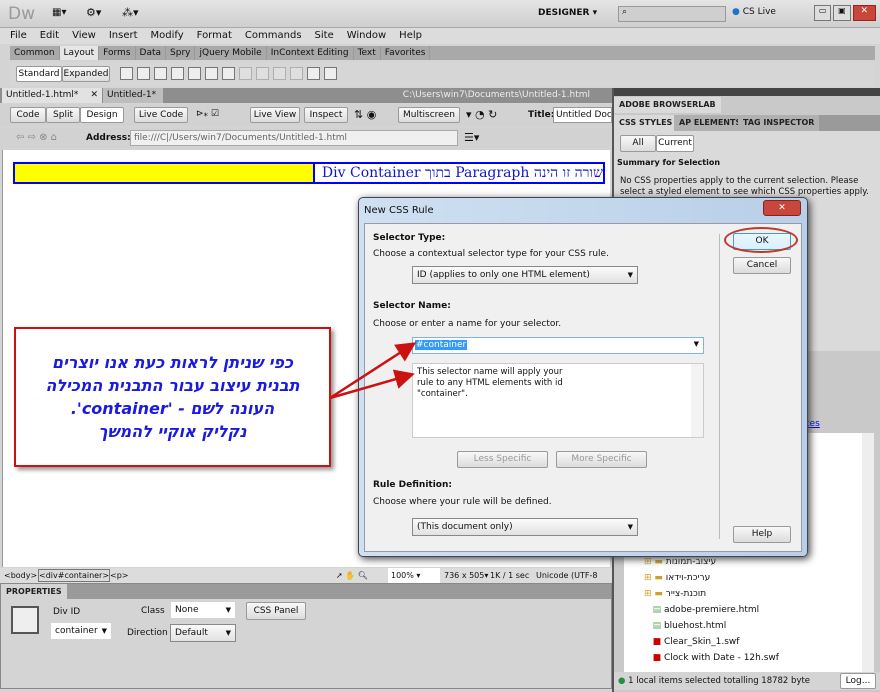 The width and height of the screenshot is (880, 692). I want to click on less-specific-button: Less Specific, so click(502, 459).